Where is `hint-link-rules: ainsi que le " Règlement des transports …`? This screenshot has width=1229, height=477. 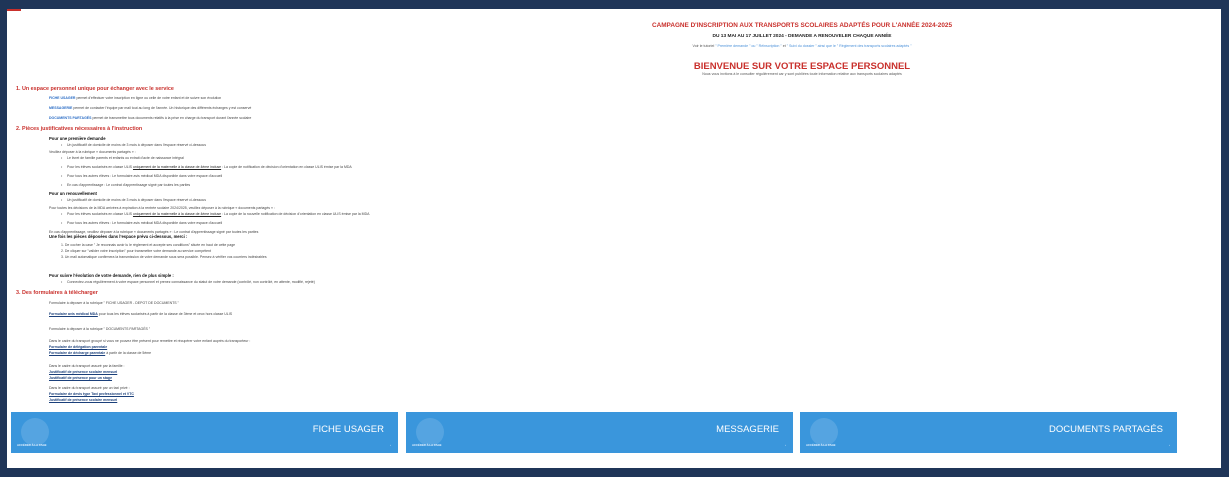 hint-link-rules: ainsi que le " Règlement des transports … is located at coordinates (865, 46).